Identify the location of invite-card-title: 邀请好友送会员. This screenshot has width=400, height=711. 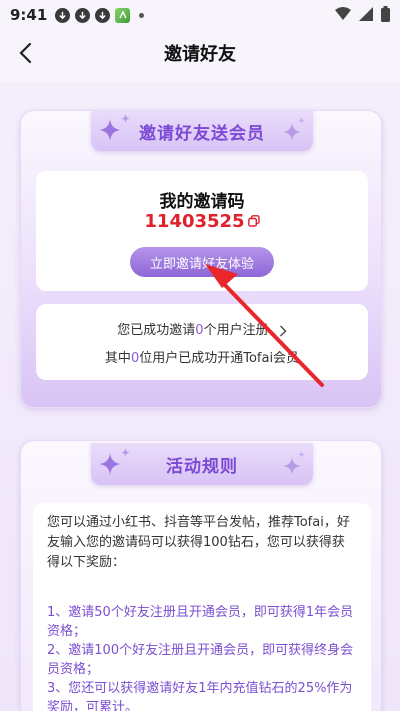
(202, 133).